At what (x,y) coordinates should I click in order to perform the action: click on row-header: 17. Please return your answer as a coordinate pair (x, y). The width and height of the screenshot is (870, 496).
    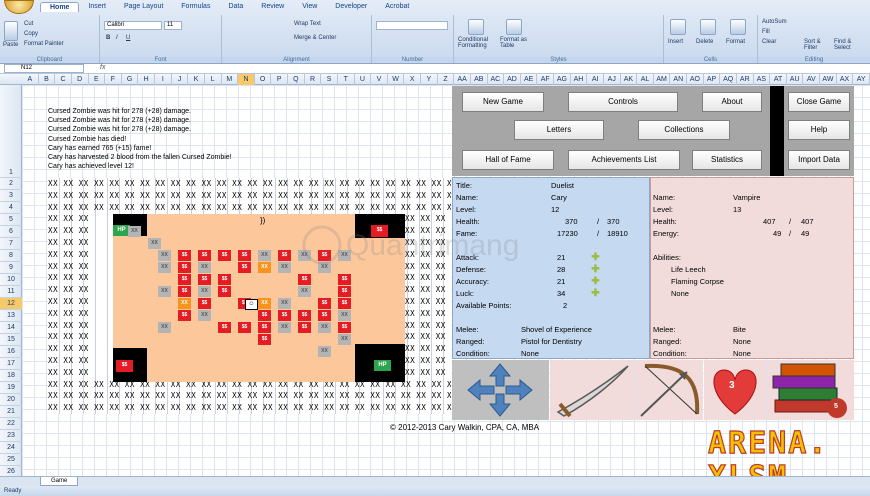
    Looking at the image, I should click on (11, 364).